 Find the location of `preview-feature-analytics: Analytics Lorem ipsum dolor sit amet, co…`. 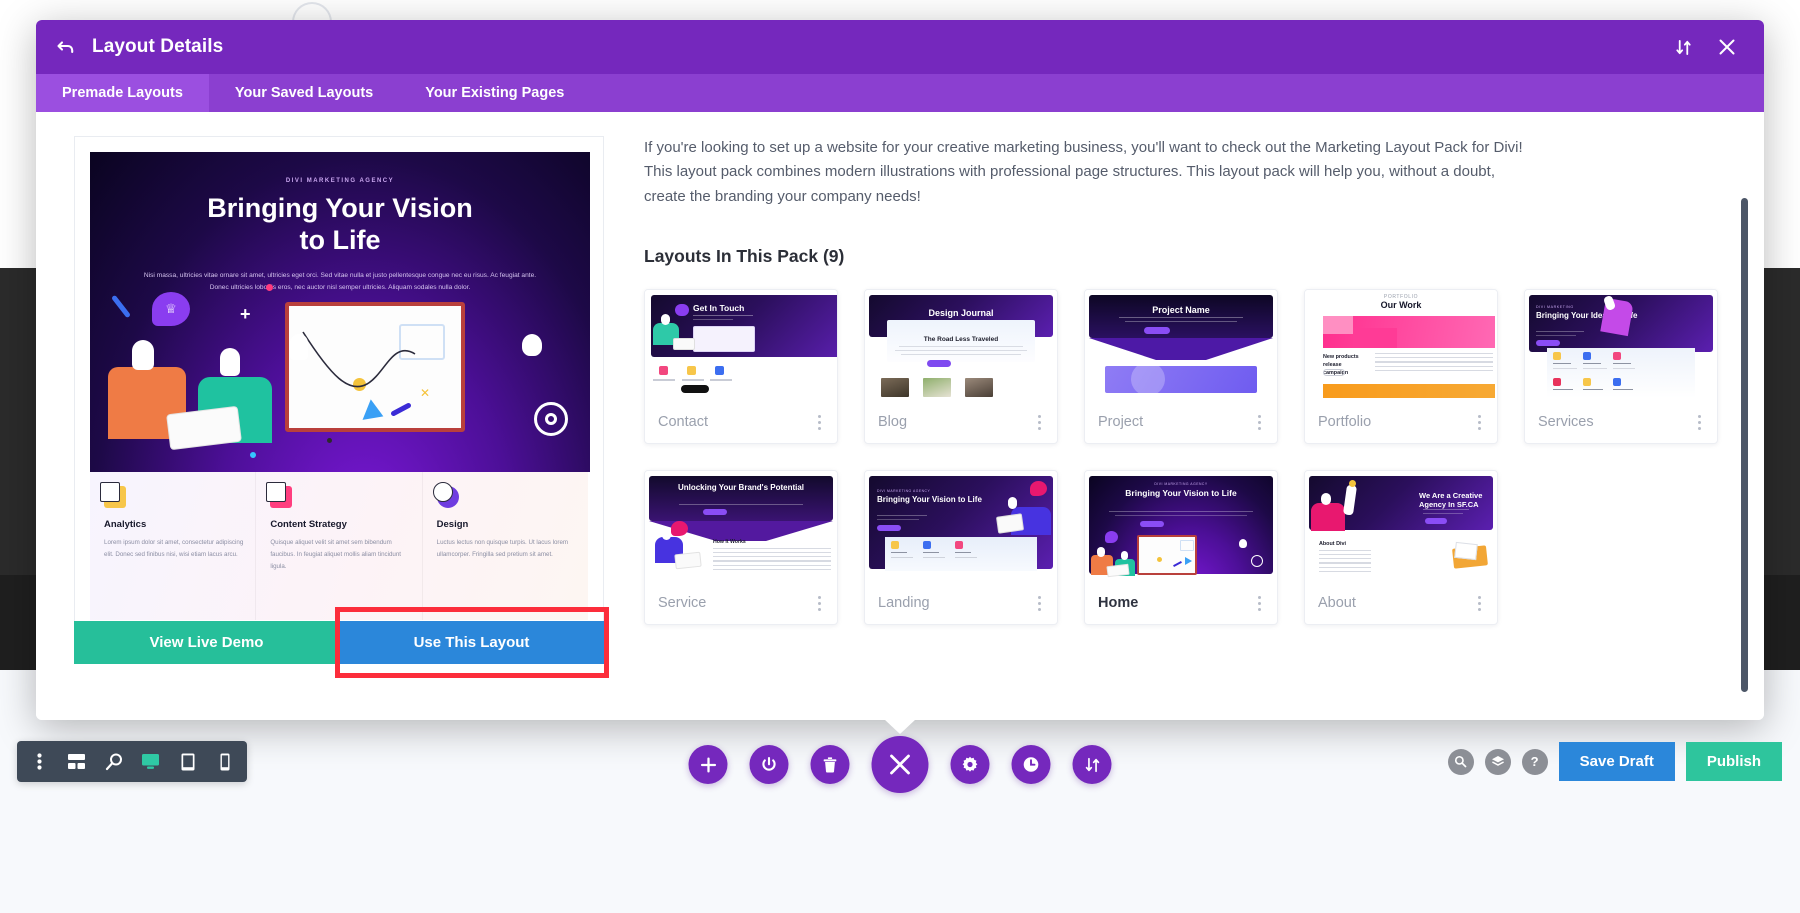

preview-feature-analytics: Analytics Lorem ipsum dolor sit amet, co… is located at coordinates (173, 546).